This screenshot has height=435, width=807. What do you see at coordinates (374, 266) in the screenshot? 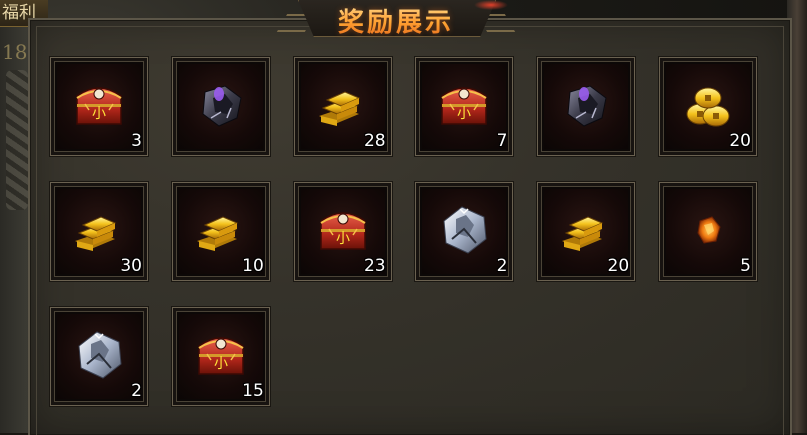
I see `item-count: 23` at bounding box center [374, 266].